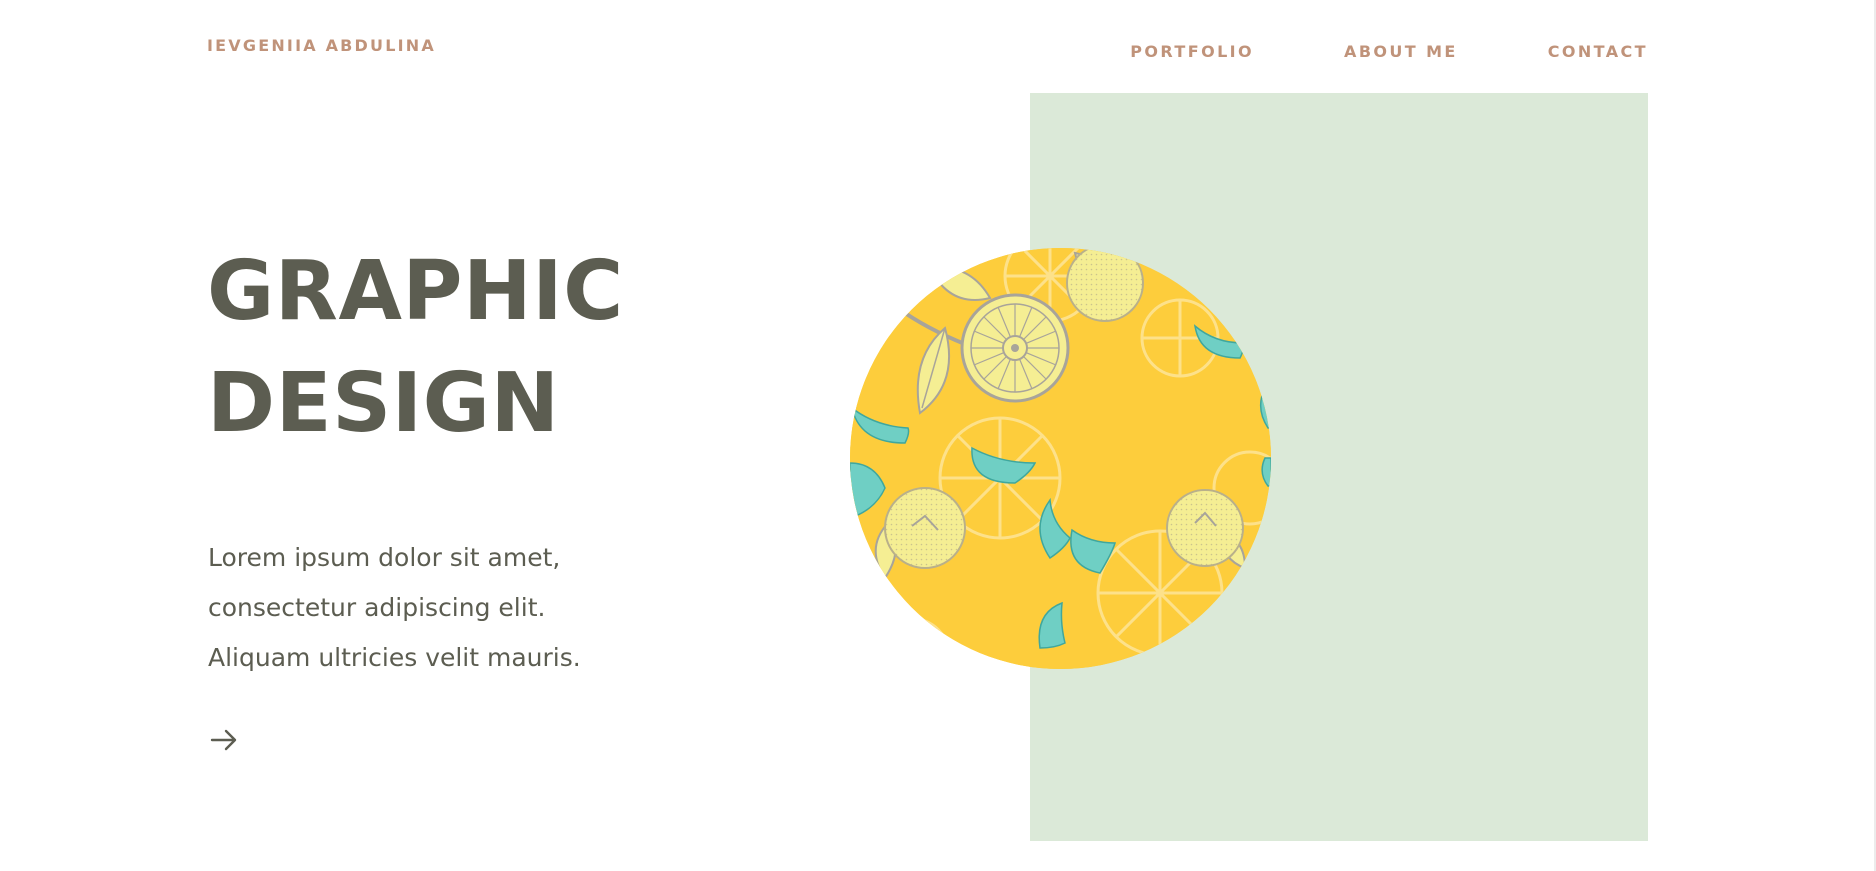 This screenshot has width=1876, height=871. I want to click on hero-title: GRAPHIC DESIGN, so click(415, 348).